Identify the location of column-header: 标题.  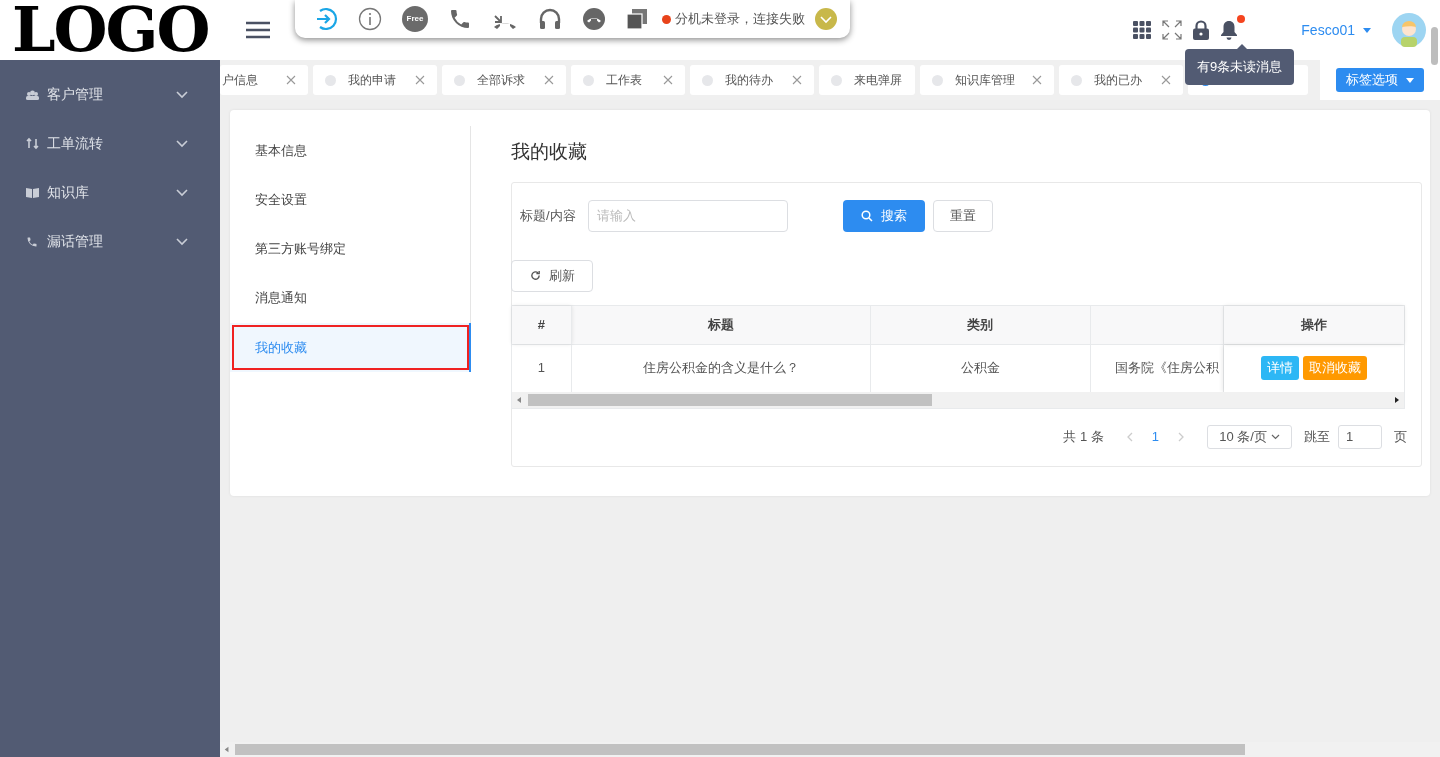
(721, 324).